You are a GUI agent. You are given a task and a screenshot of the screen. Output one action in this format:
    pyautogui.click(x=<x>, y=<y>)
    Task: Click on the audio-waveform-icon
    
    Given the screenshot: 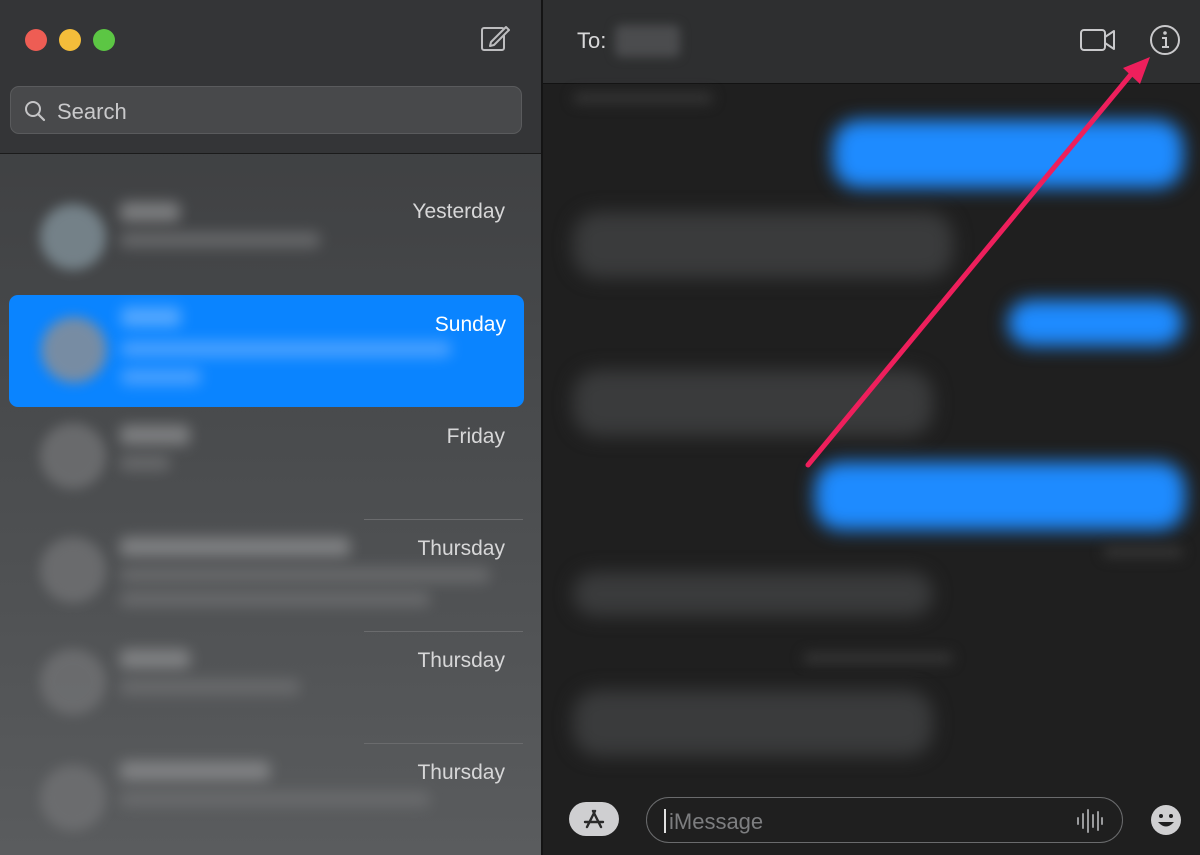 What is the action you would take?
    pyautogui.click(x=1090, y=821)
    